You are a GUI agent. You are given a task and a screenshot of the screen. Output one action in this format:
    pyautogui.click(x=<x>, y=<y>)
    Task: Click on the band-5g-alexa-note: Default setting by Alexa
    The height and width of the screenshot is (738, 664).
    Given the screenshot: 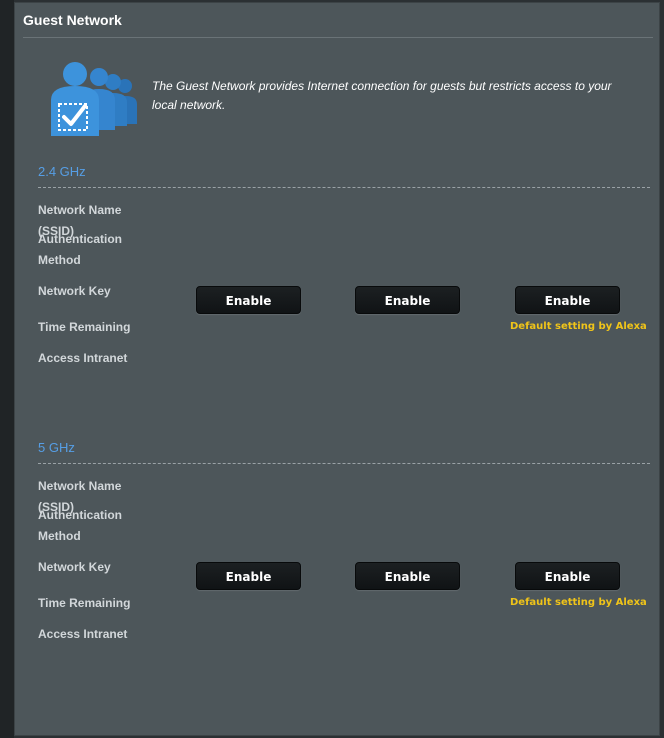 What is the action you would take?
    pyautogui.click(x=578, y=602)
    